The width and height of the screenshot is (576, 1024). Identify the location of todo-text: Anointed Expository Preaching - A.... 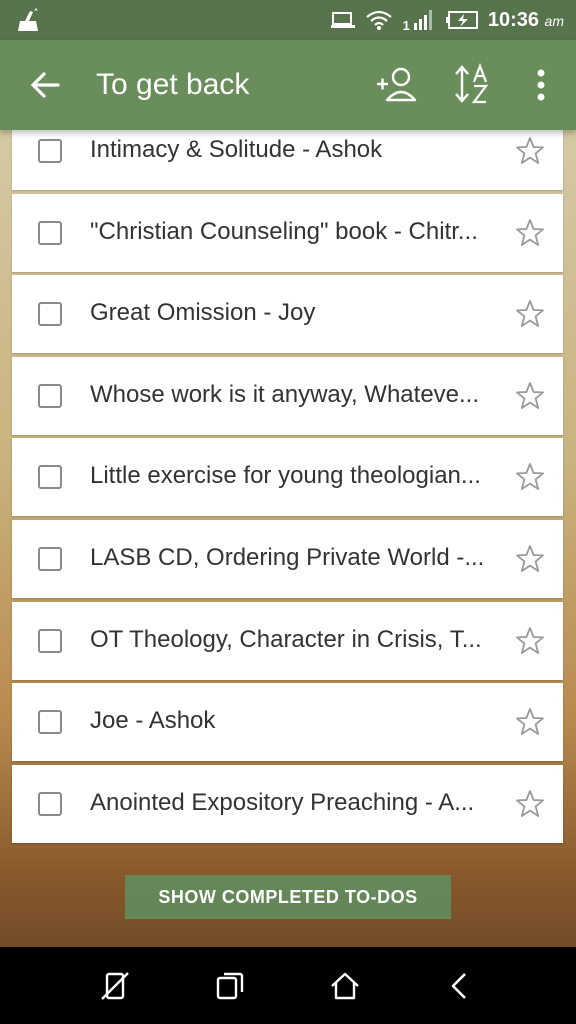
(282, 802).